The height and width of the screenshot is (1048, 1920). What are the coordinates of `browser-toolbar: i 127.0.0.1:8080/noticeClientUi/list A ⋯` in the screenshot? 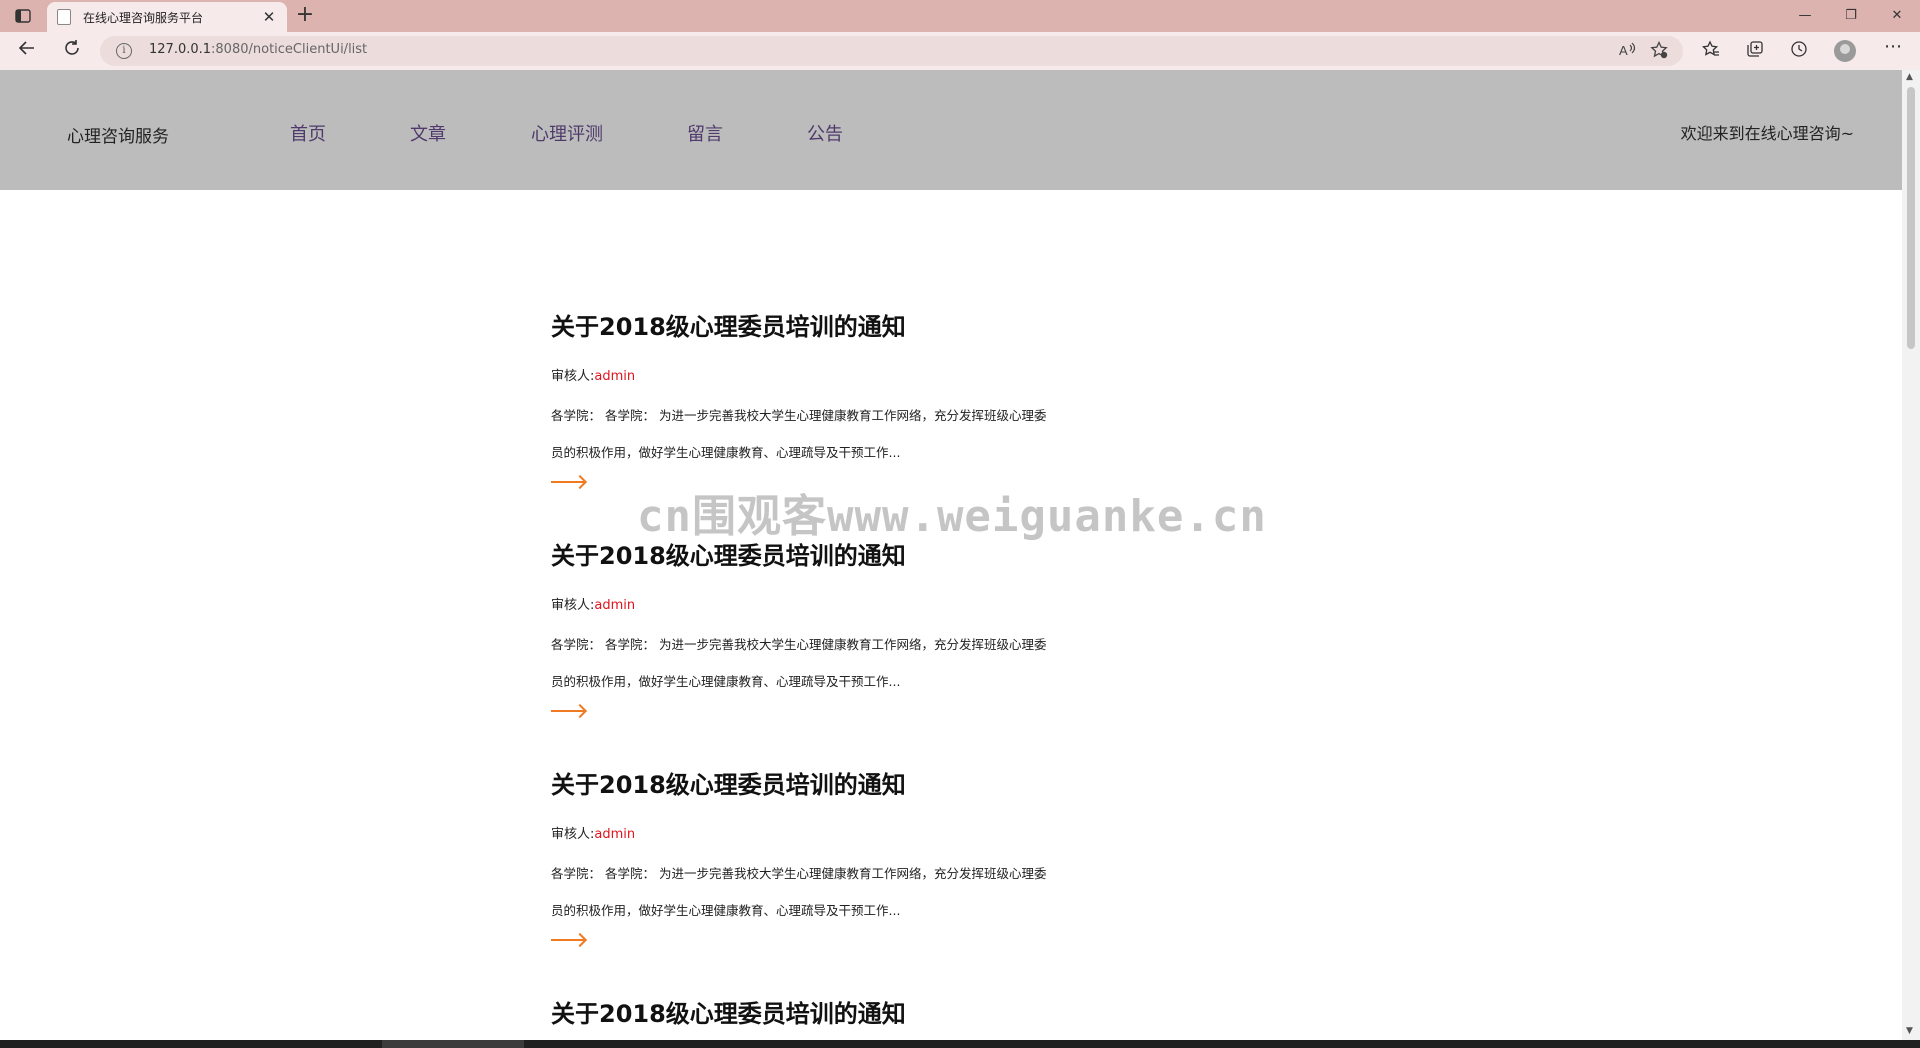 It's located at (960, 51).